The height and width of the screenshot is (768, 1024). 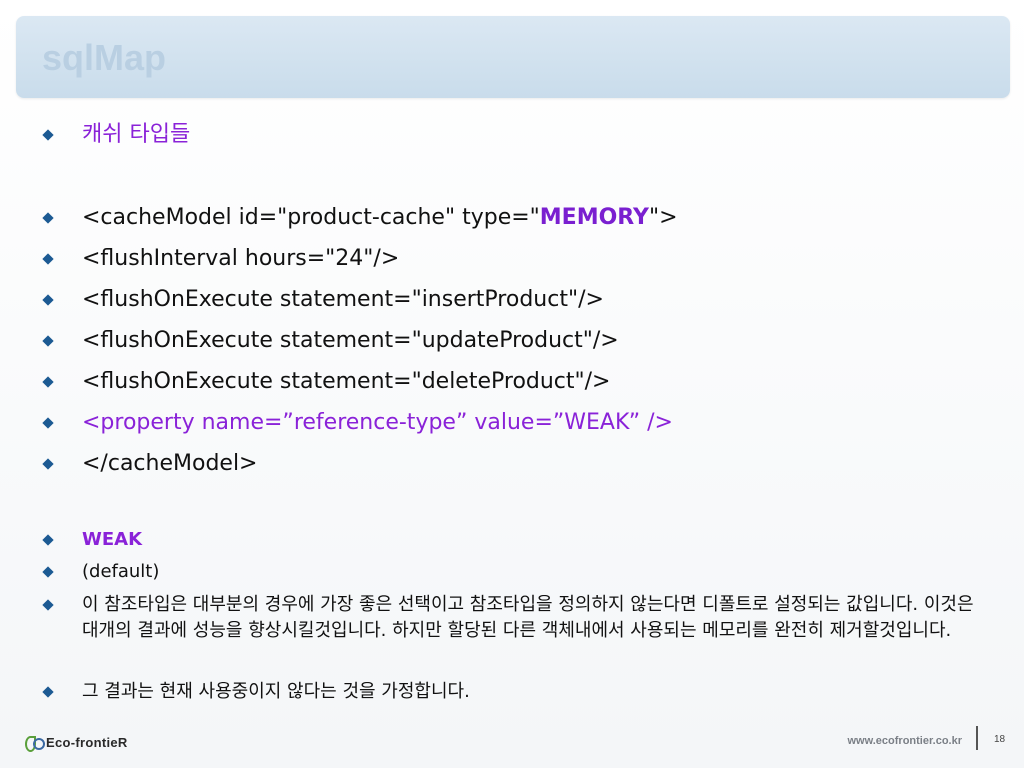 I want to click on note-item: 그 결과는 현재 사용중이지 않다는 것을 가정합니다., so click(x=517, y=692).